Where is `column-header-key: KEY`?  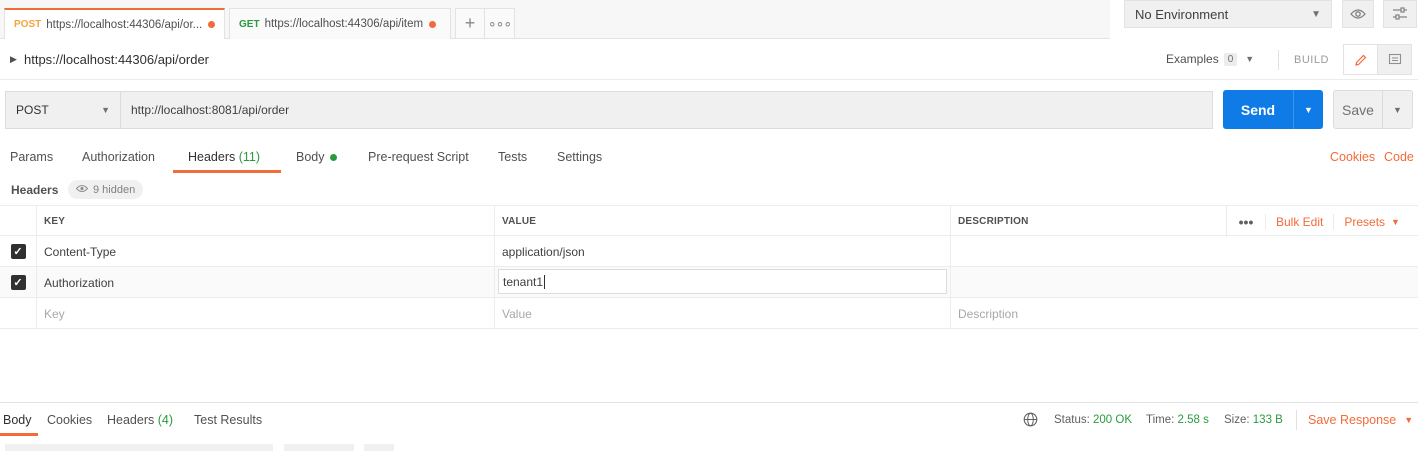 column-header-key: KEY is located at coordinates (265, 221).